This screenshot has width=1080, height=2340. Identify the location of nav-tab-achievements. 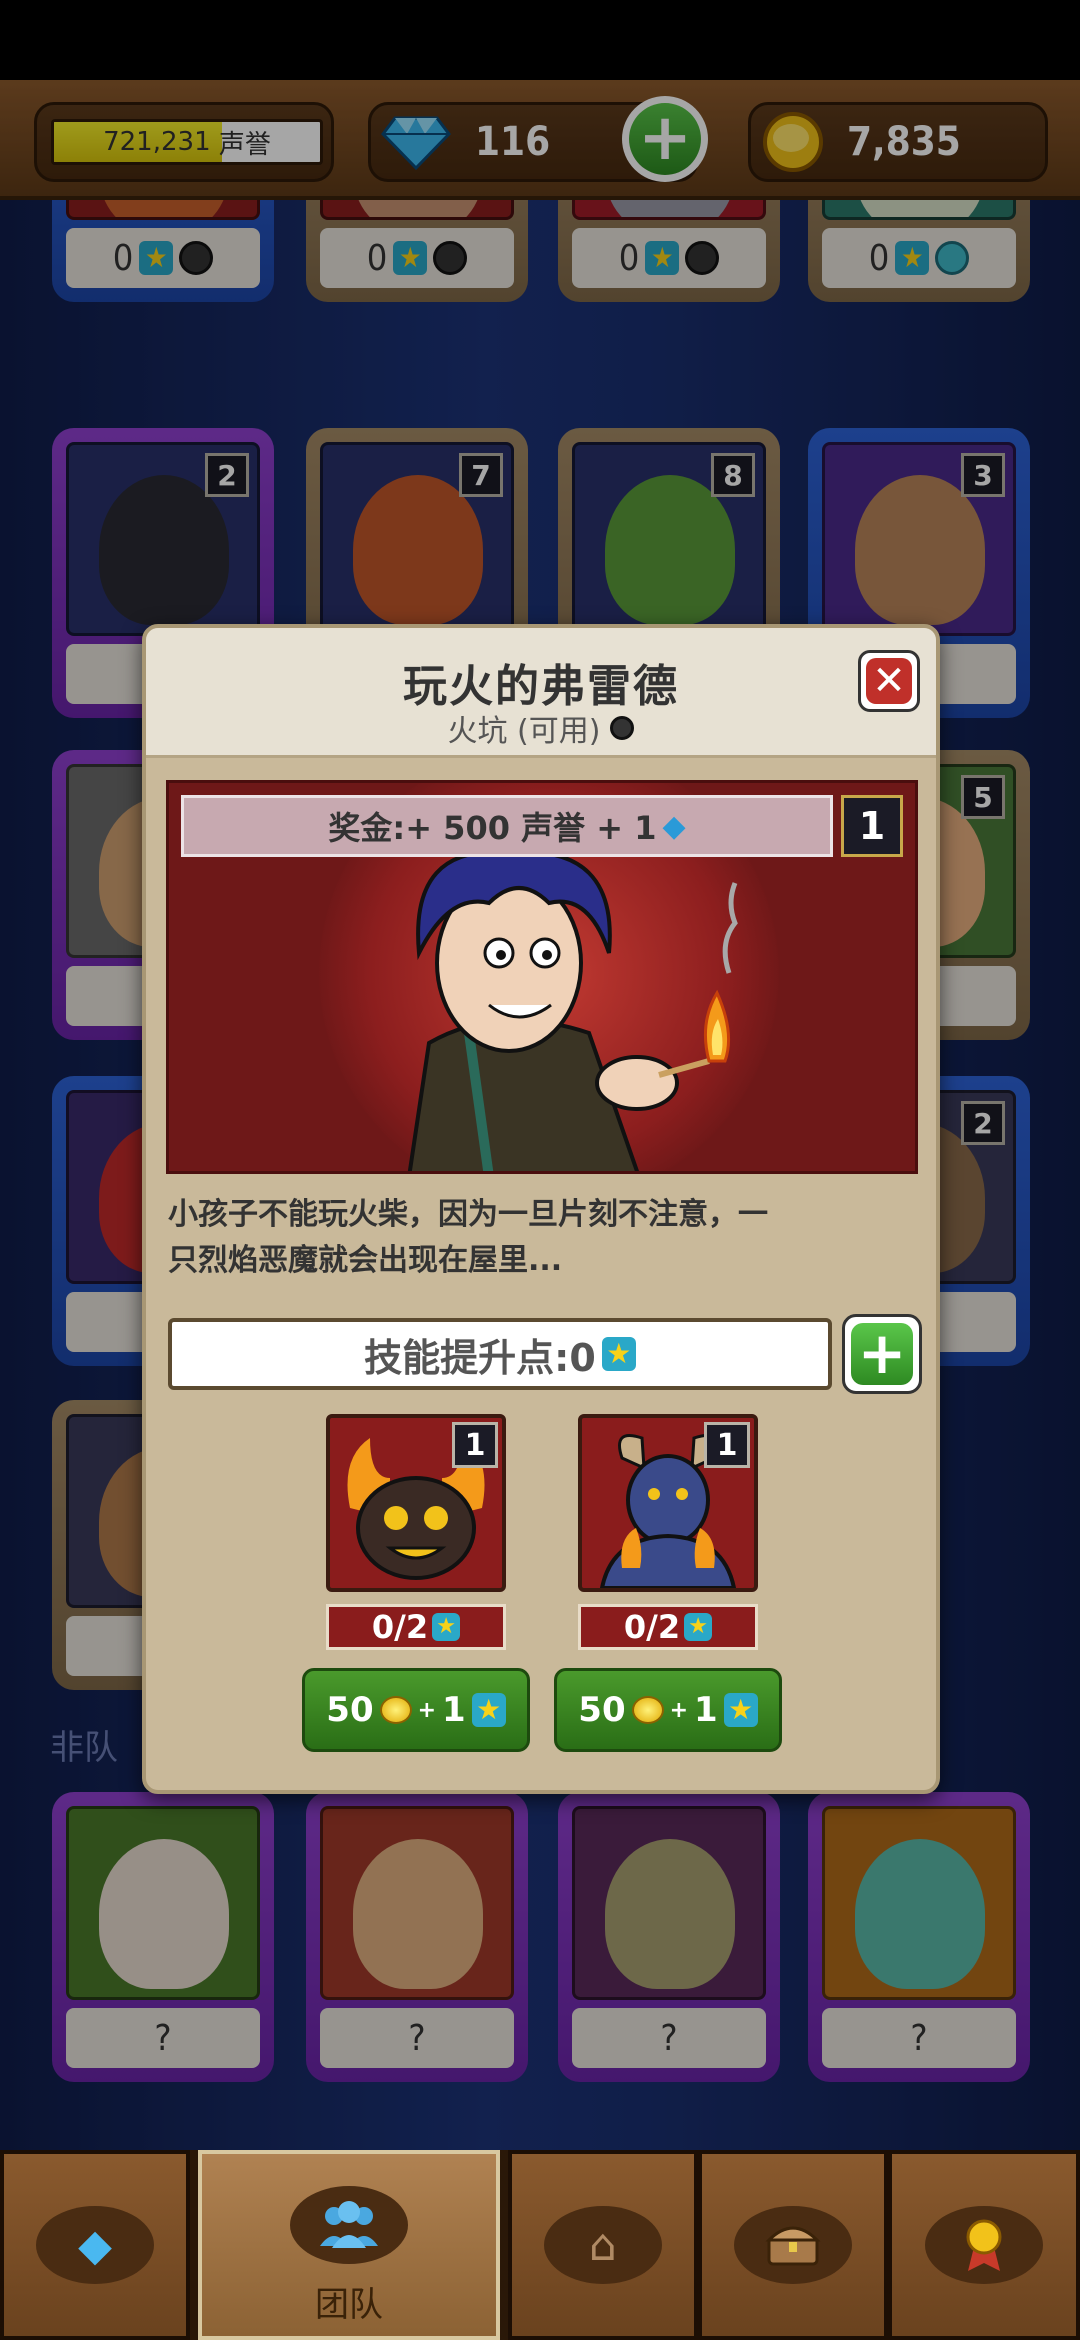
(984, 2245).